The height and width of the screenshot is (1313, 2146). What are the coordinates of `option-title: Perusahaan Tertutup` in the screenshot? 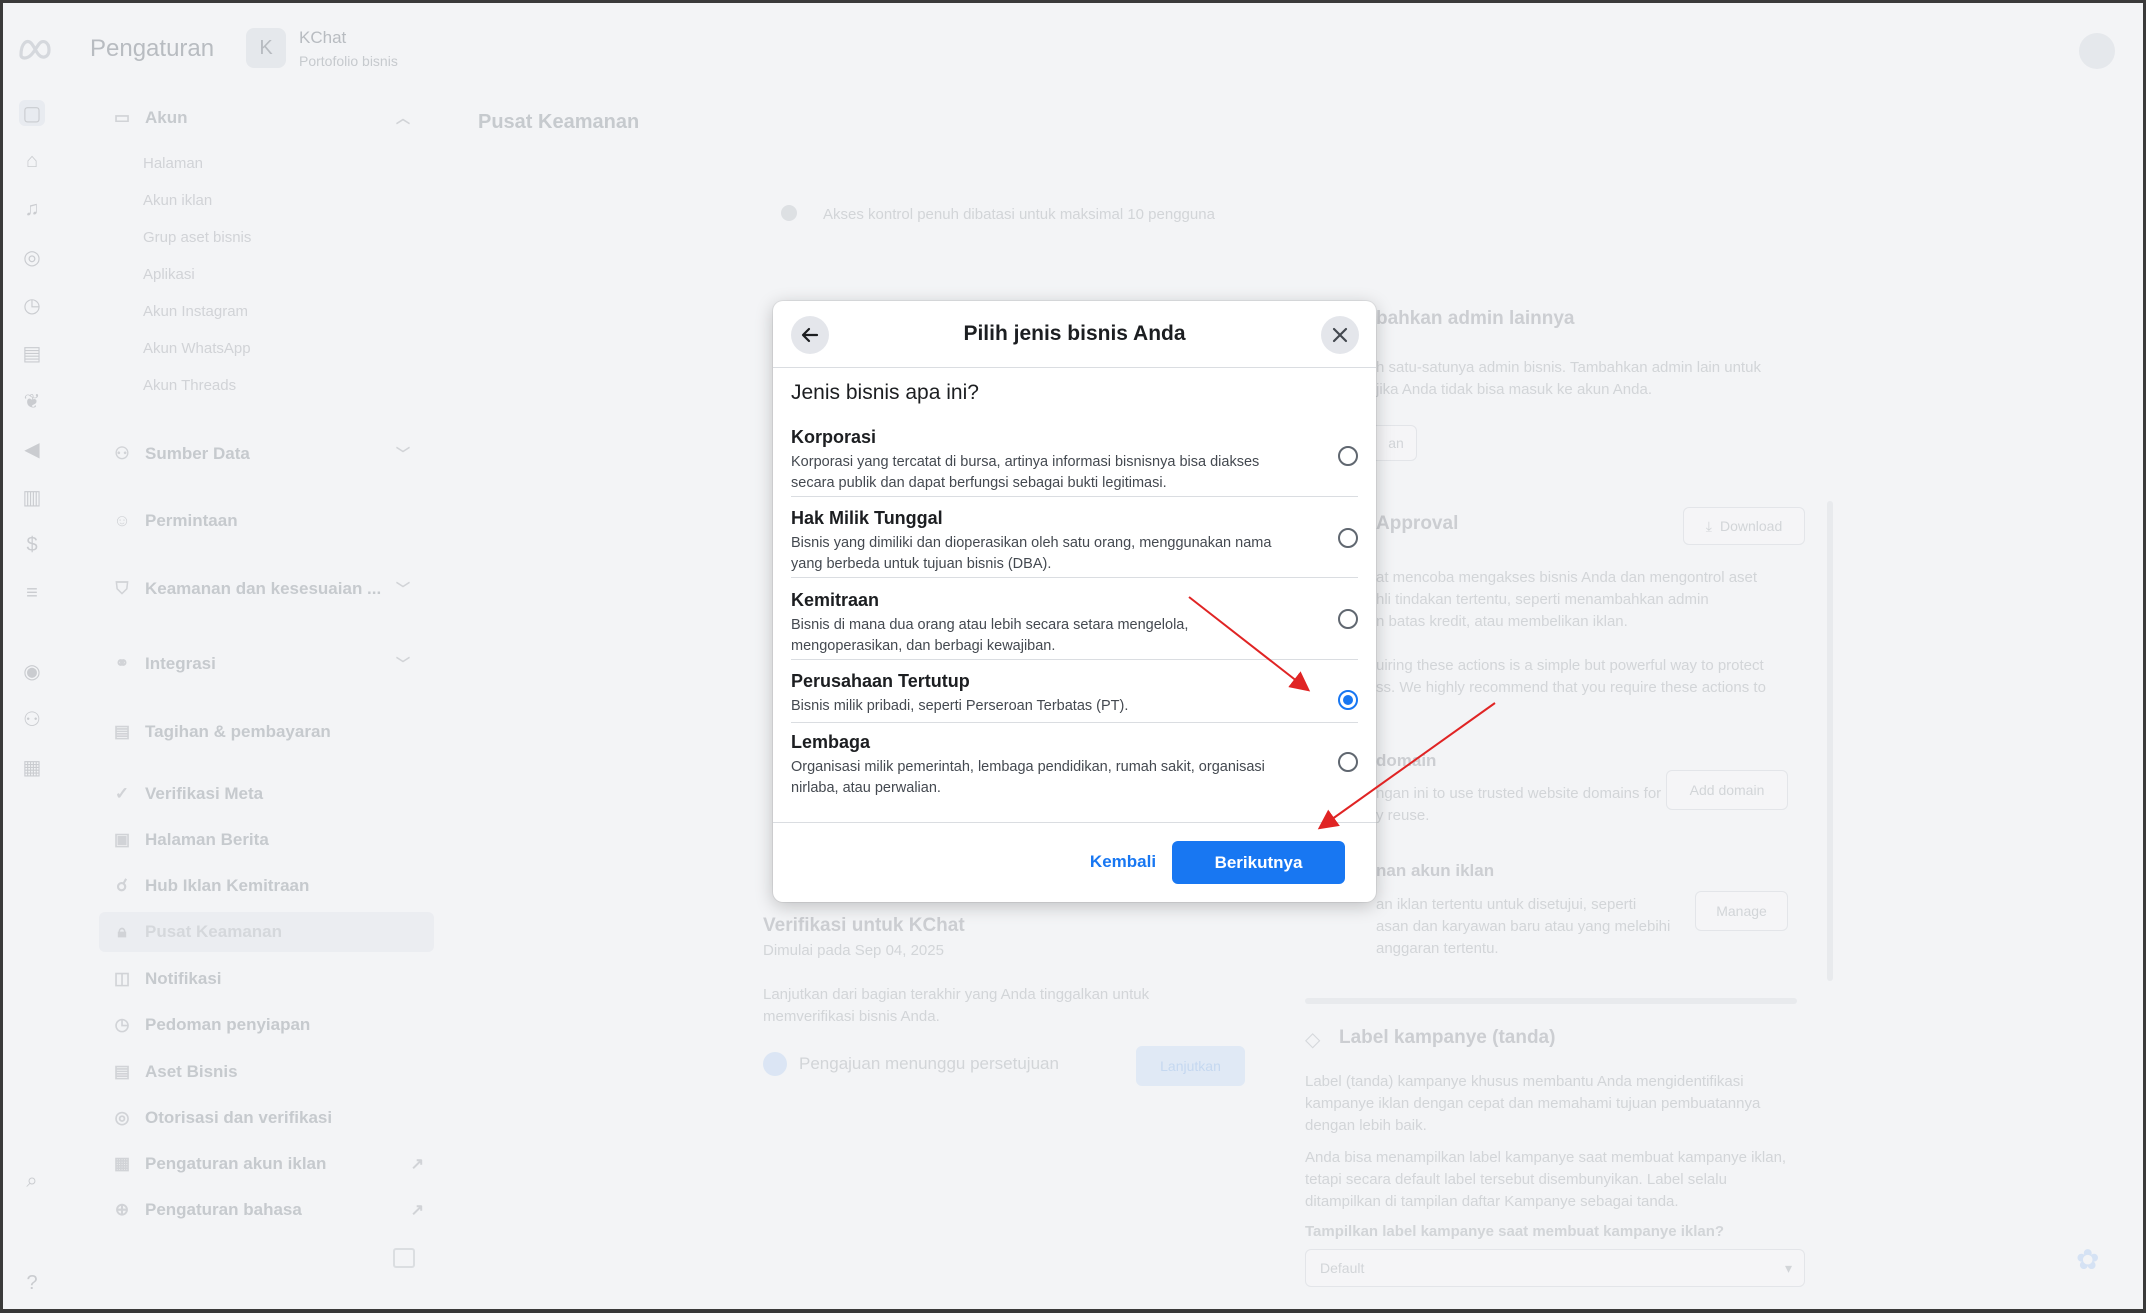 It's located at (880, 681).